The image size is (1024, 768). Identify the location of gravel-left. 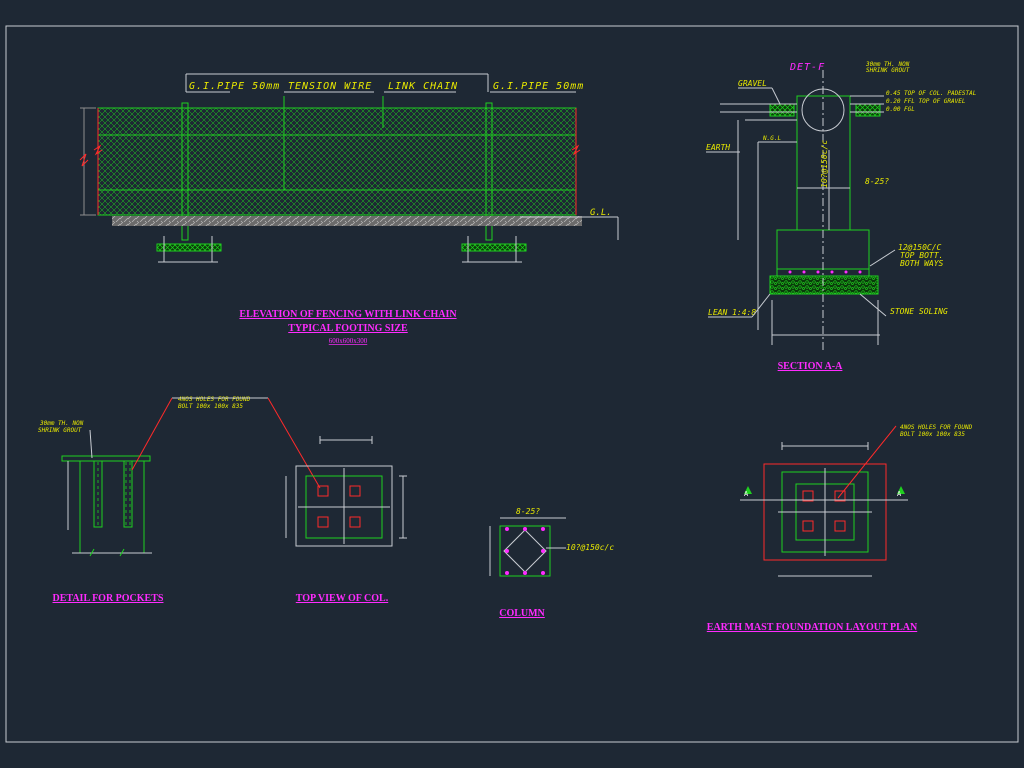
(782, 110).